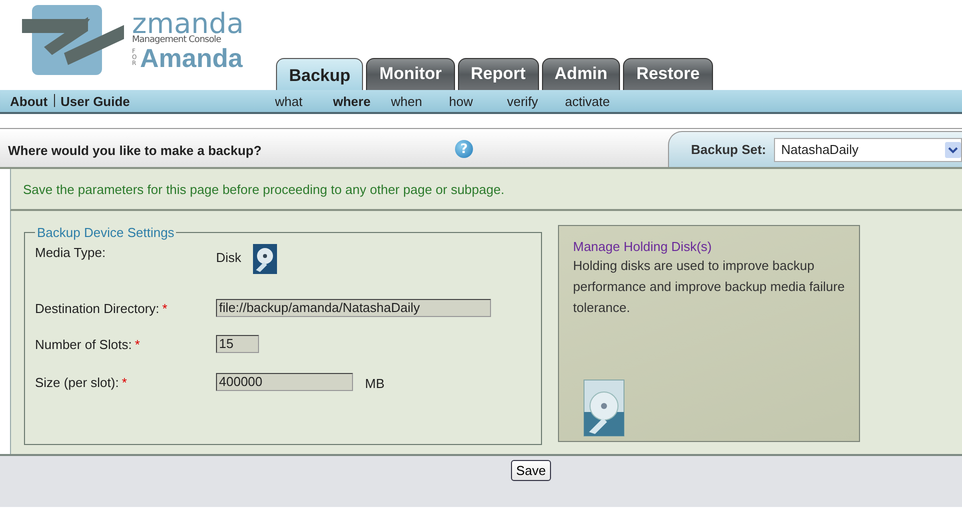 This screenshot has width=962, height=508. Describe the element at coordinates (478, 101) in the screenshot. I see `step-link: how` at that location.